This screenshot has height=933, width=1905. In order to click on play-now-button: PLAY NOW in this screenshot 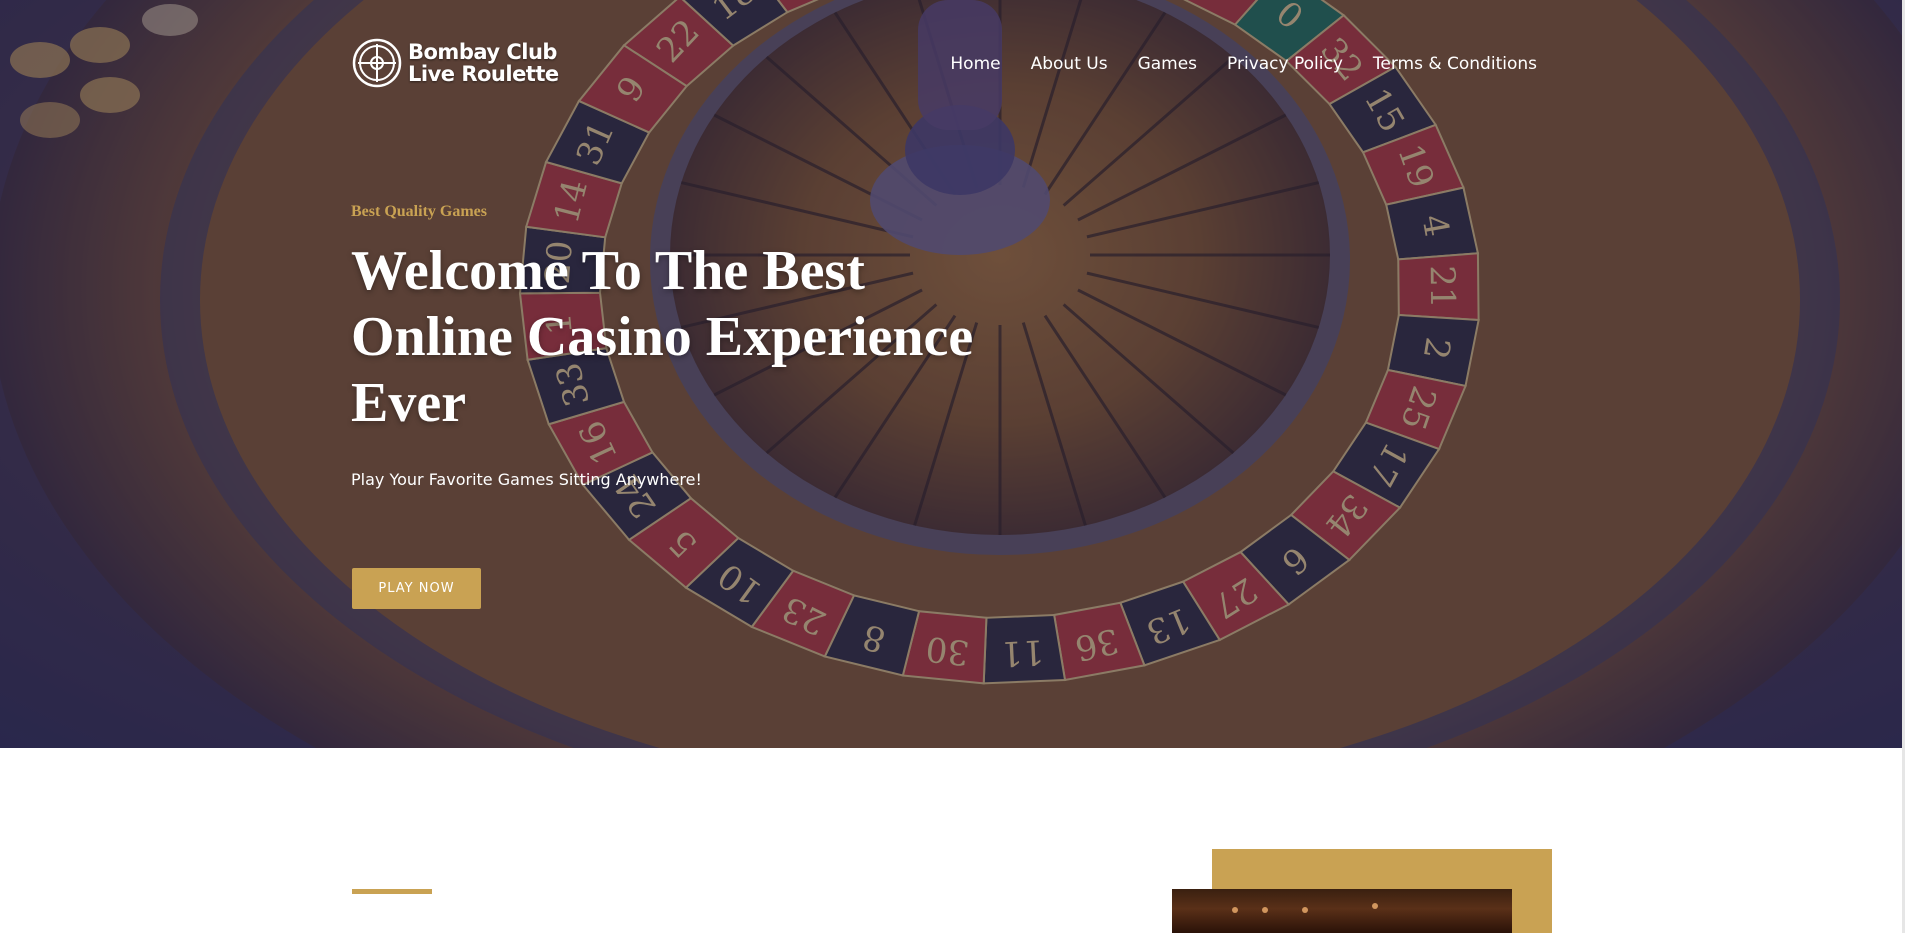, I will do `click(416, 588)`.